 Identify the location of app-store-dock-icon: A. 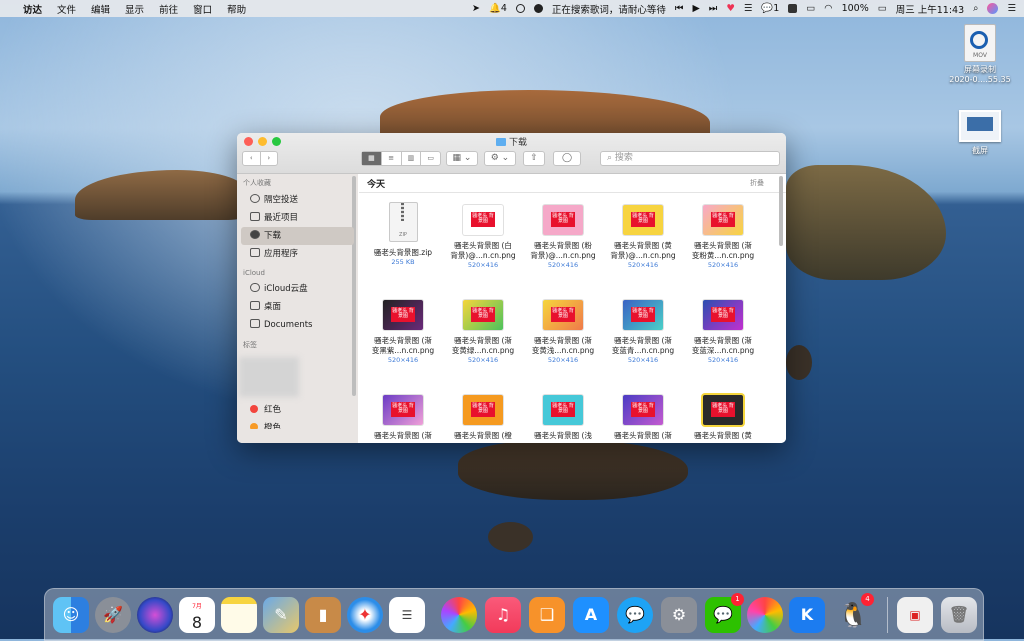
(591, 615).